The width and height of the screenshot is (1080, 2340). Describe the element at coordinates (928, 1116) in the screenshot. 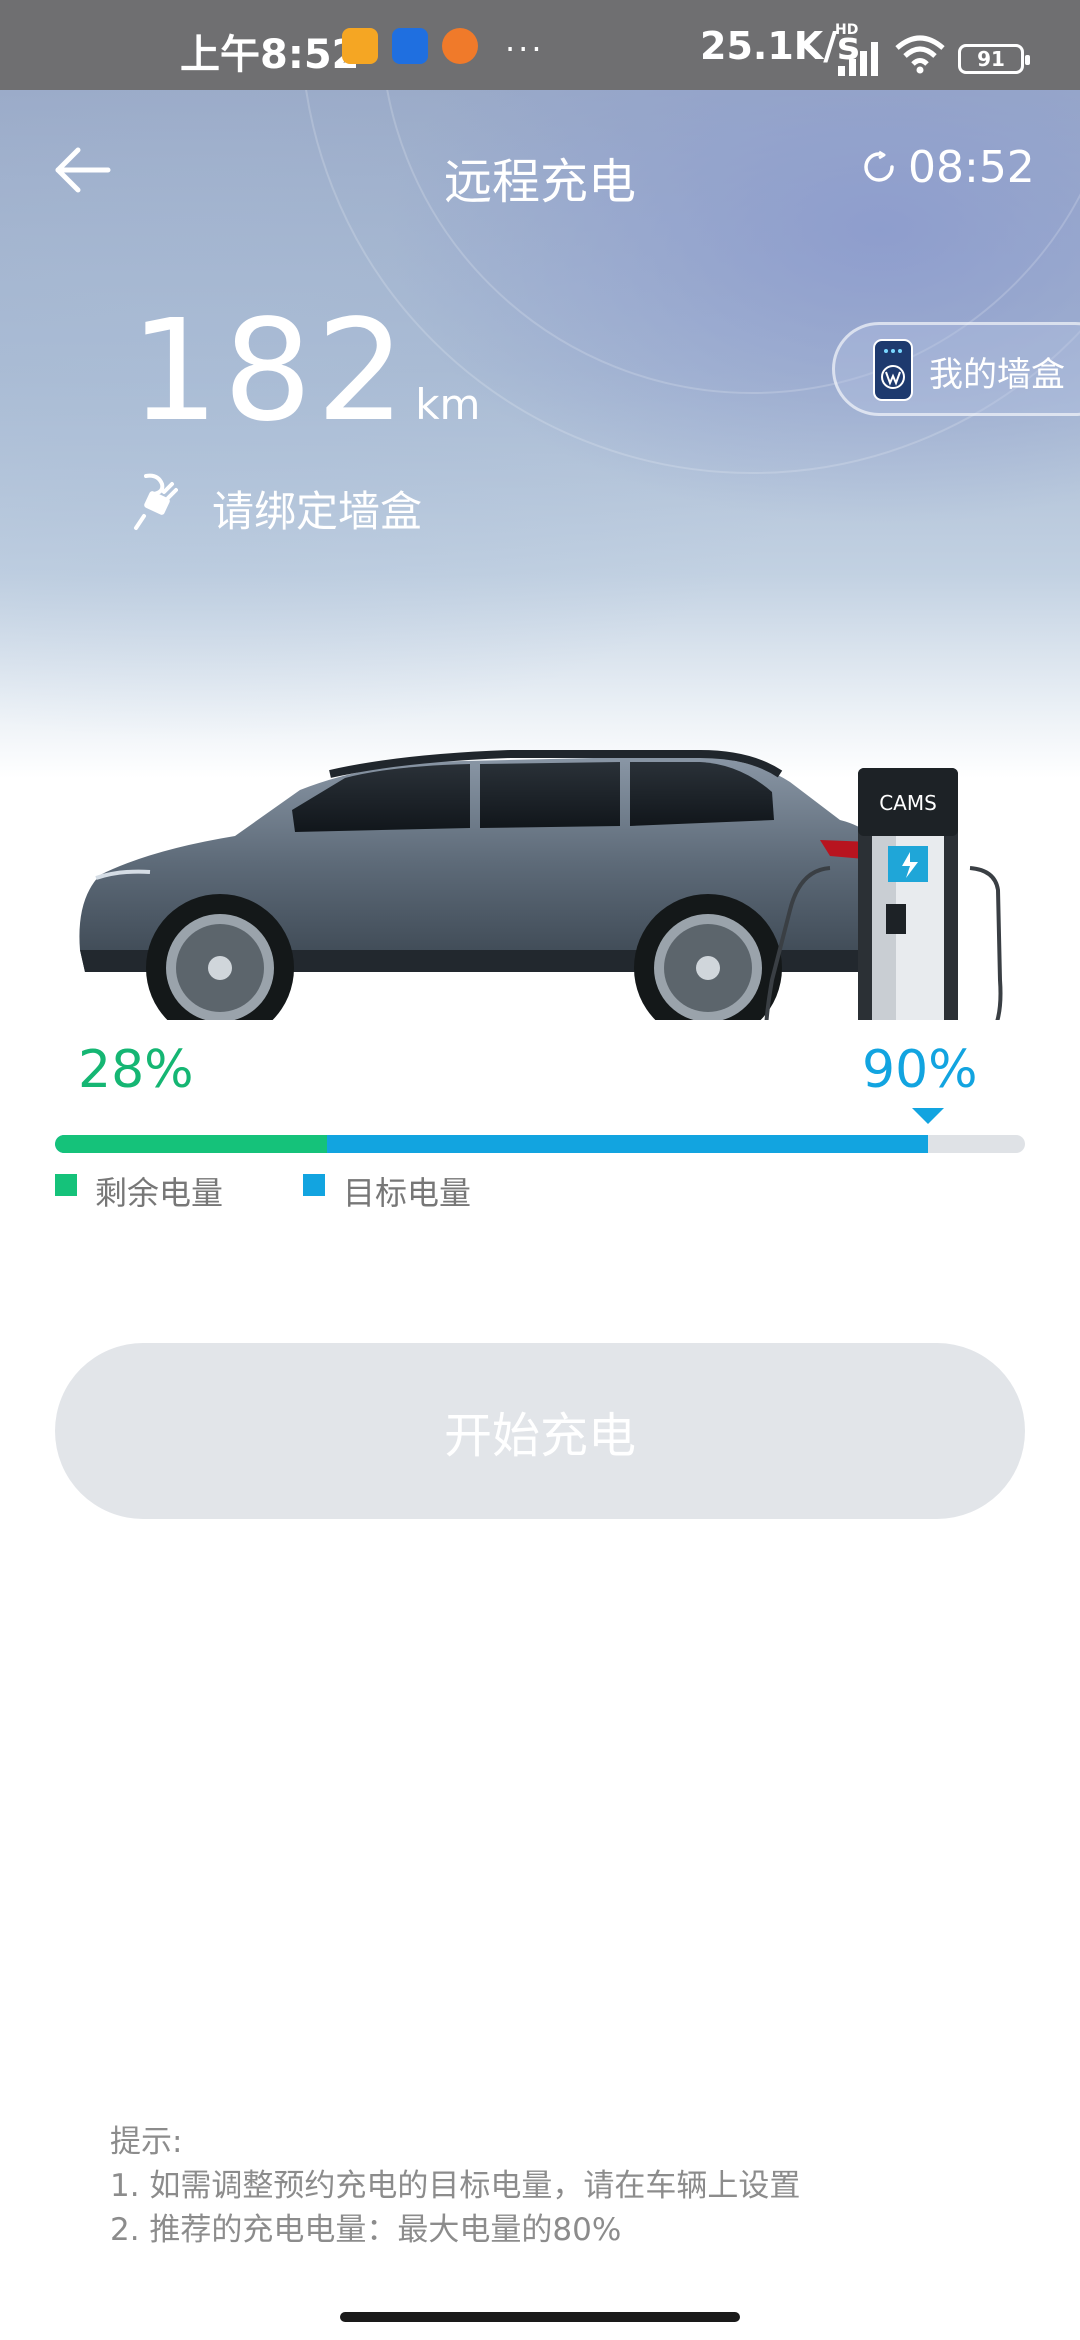

I see `target-marker-icon` at that location.